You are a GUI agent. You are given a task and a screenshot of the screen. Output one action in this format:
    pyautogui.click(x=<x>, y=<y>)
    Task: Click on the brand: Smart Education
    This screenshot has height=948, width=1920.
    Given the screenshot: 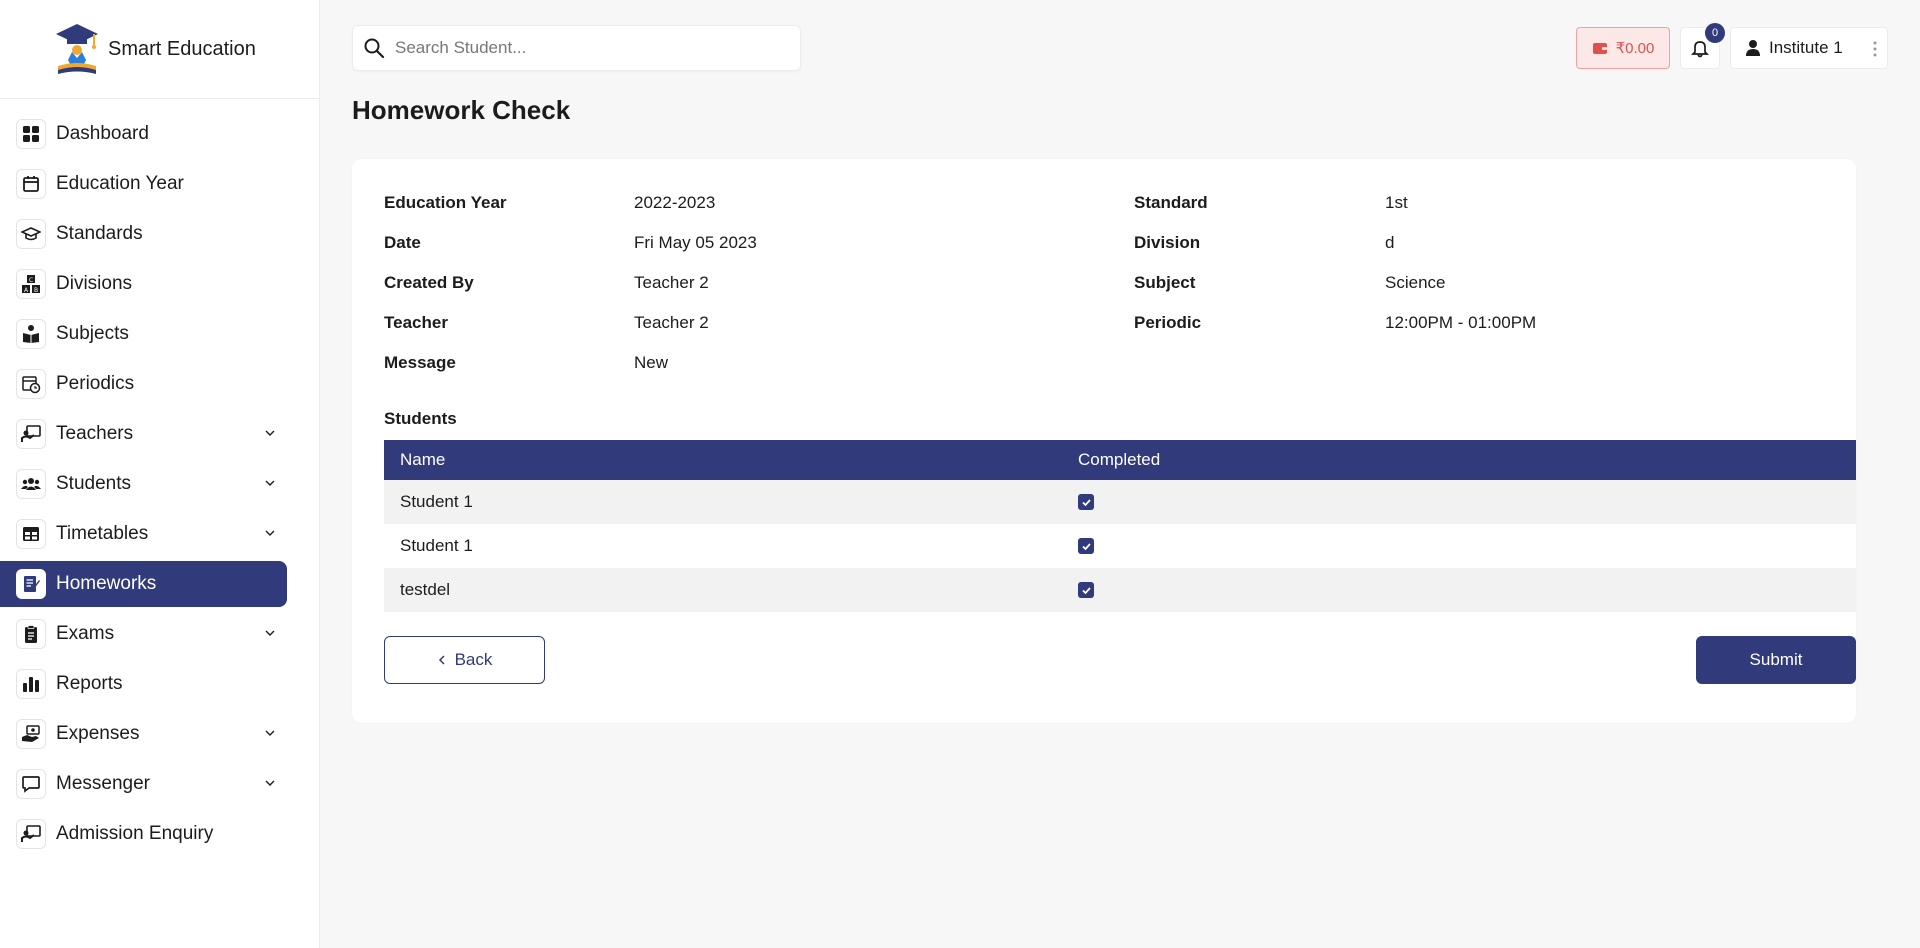 What is the action you would take?
    pyautogui.click(x=159, y=49)
    